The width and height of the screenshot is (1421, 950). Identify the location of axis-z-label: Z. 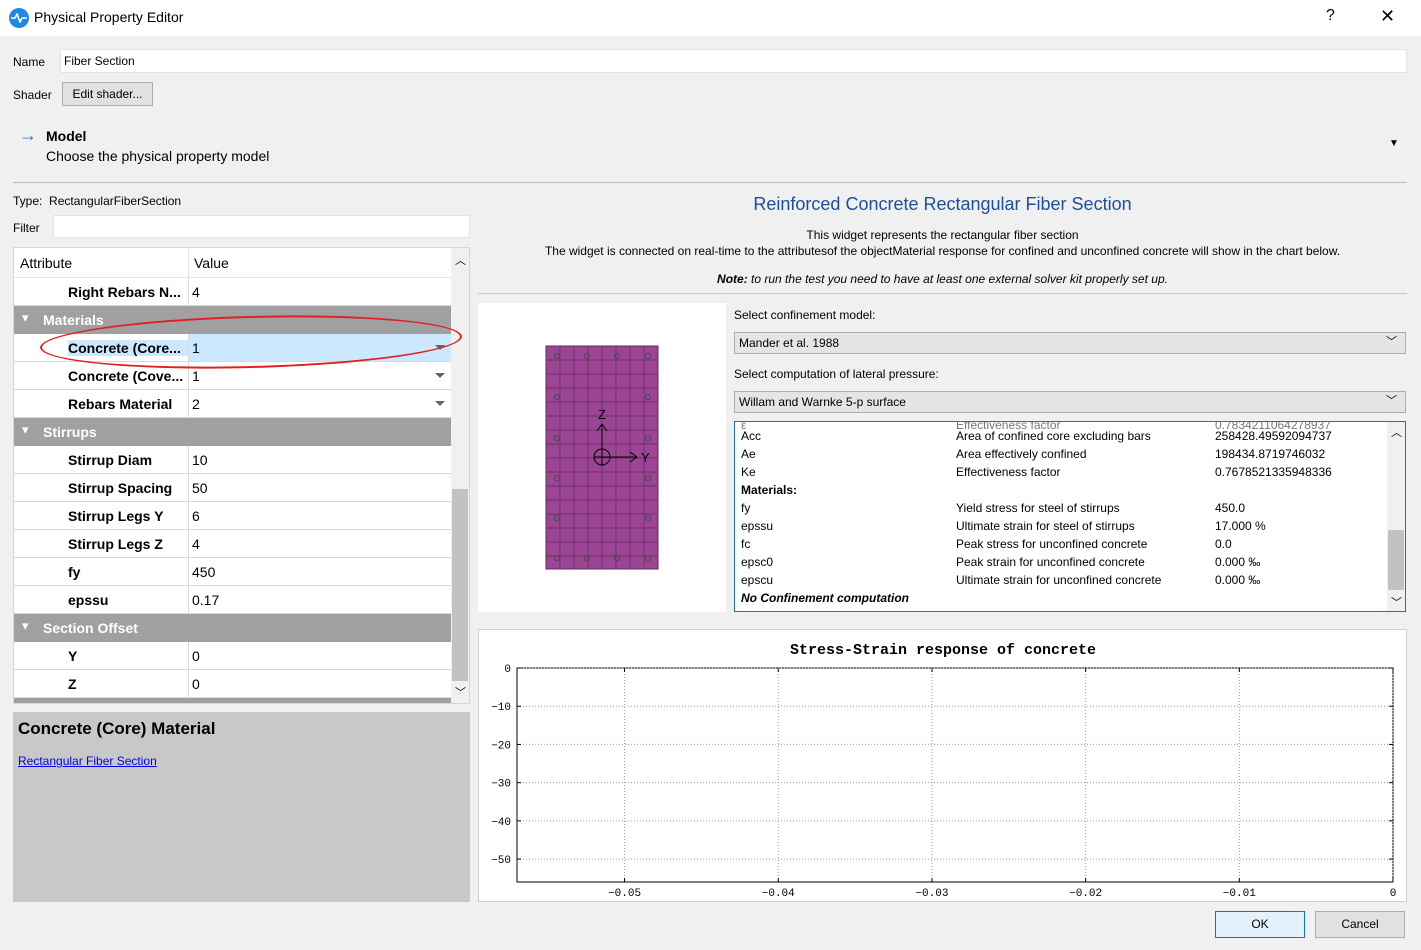
(602, 414).